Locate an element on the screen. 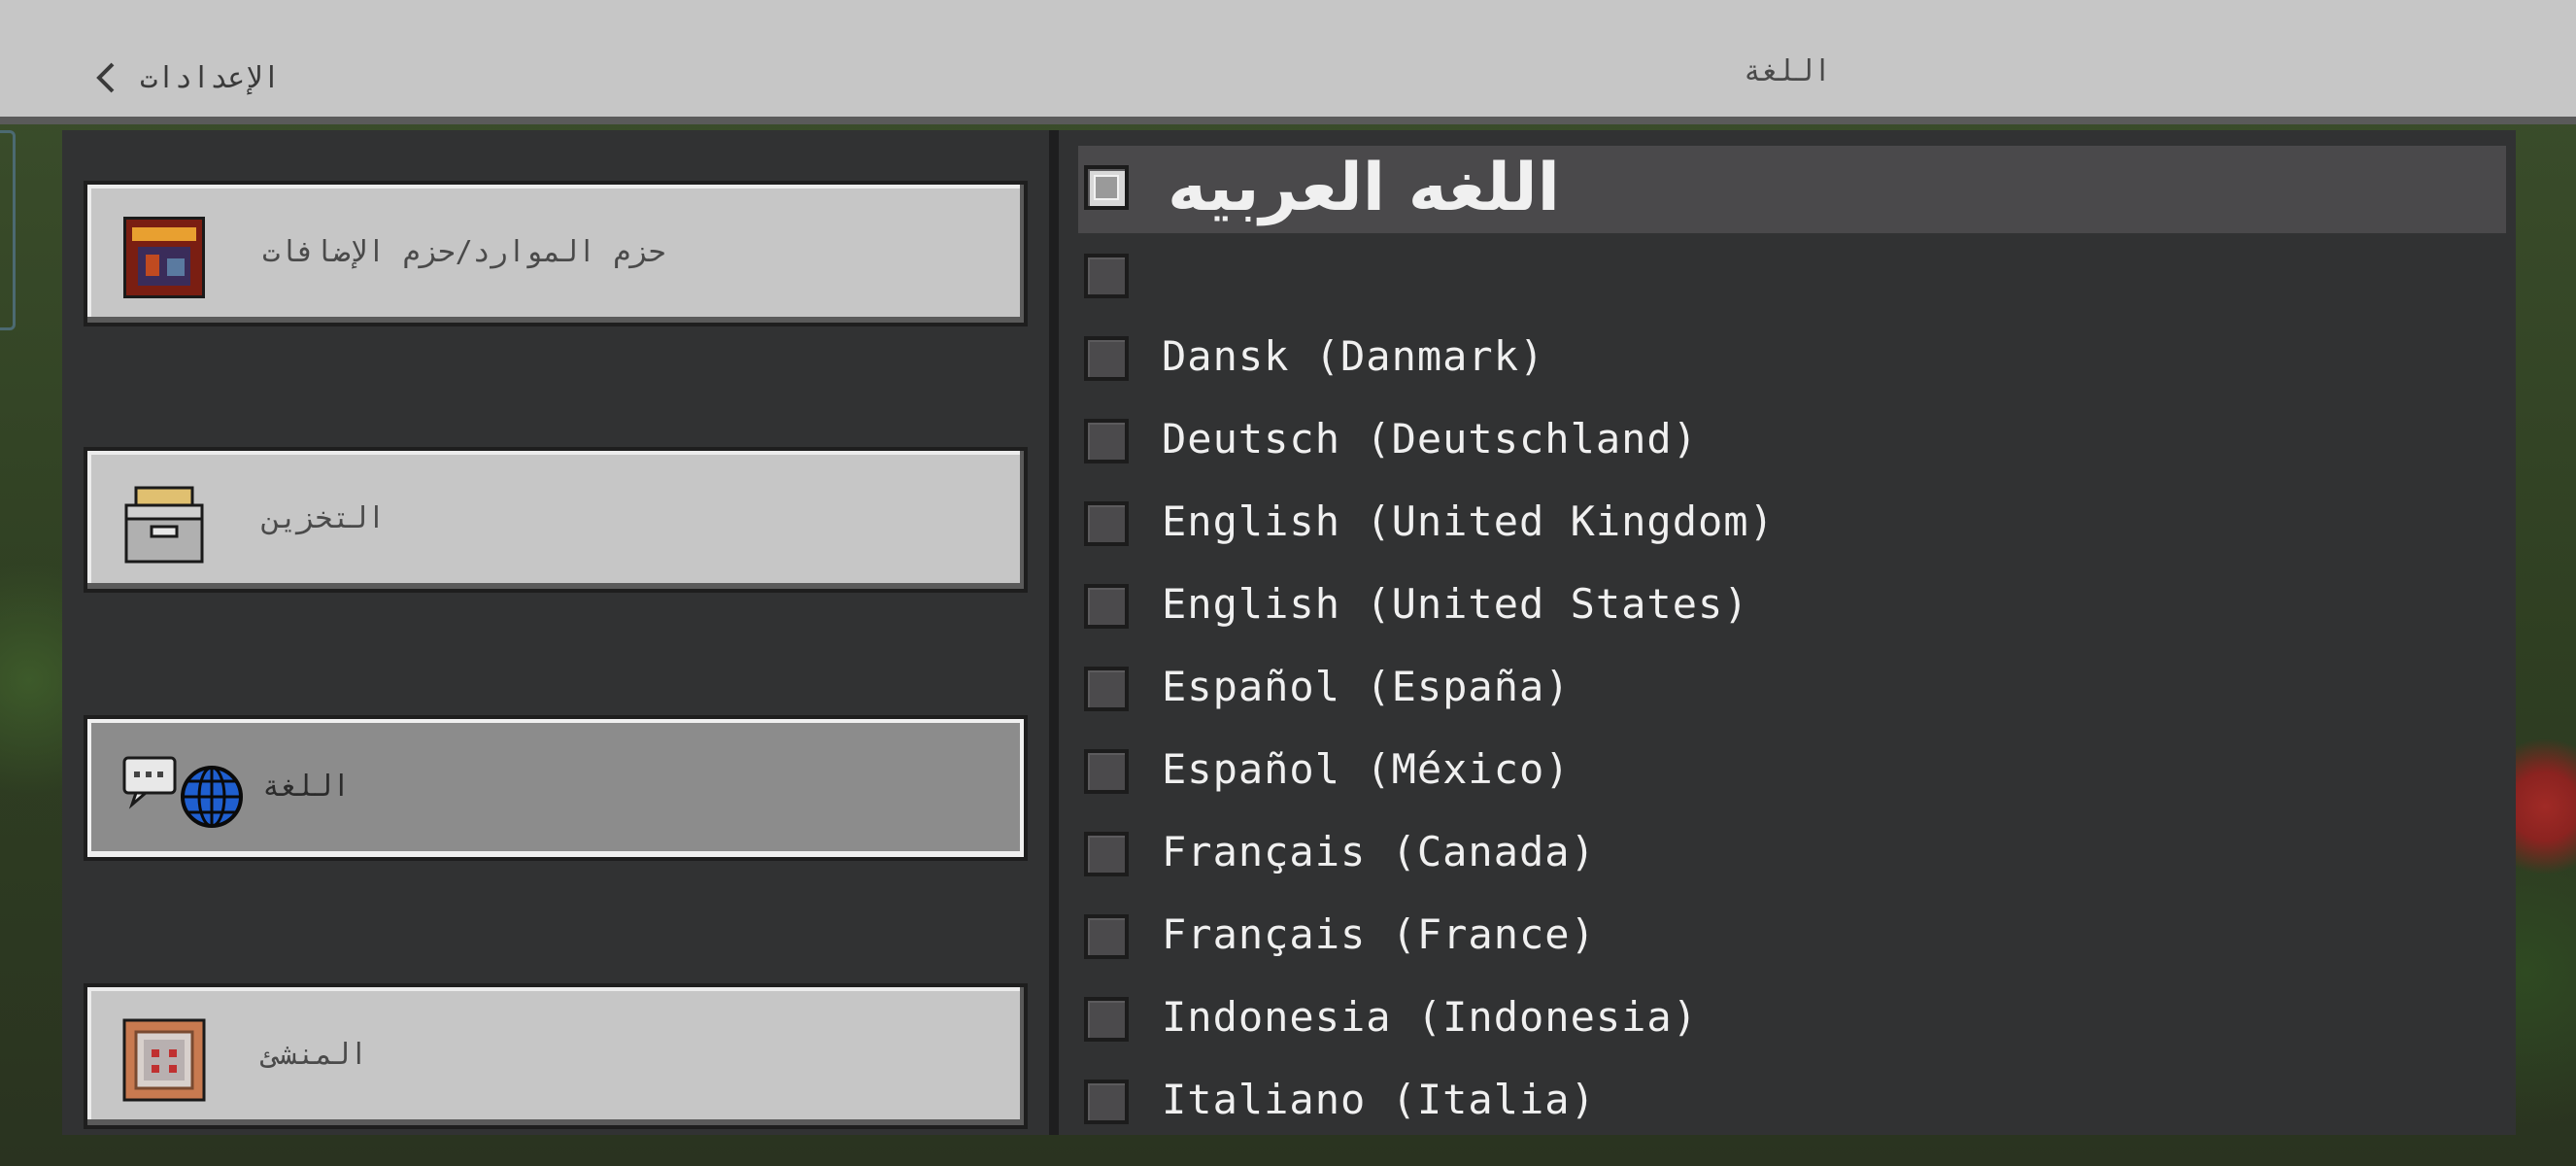  language-label: Français (France) is located at coordinates (1379, 934).